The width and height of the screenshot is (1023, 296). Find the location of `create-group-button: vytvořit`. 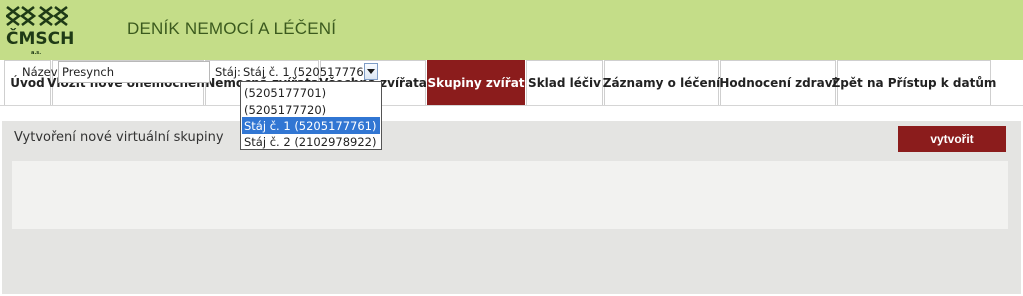

create-group-button: vytvořit is located at coordinates (952, 139).